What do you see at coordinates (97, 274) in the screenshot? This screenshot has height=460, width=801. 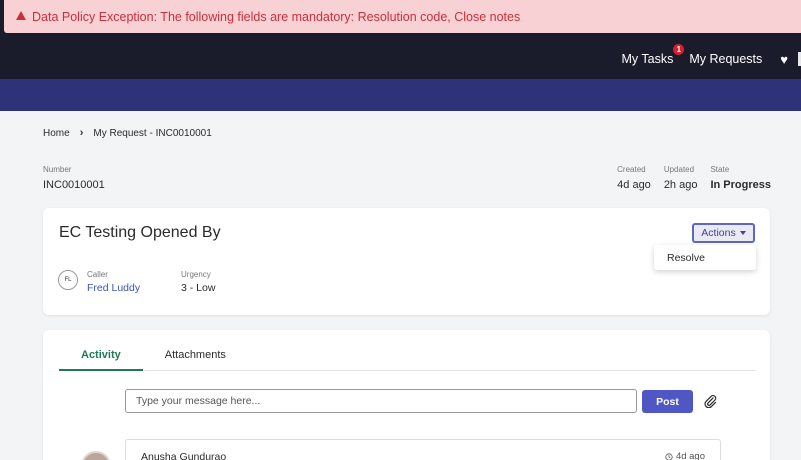 I see `caller-label: Caller` at bounding box center [97, 274].